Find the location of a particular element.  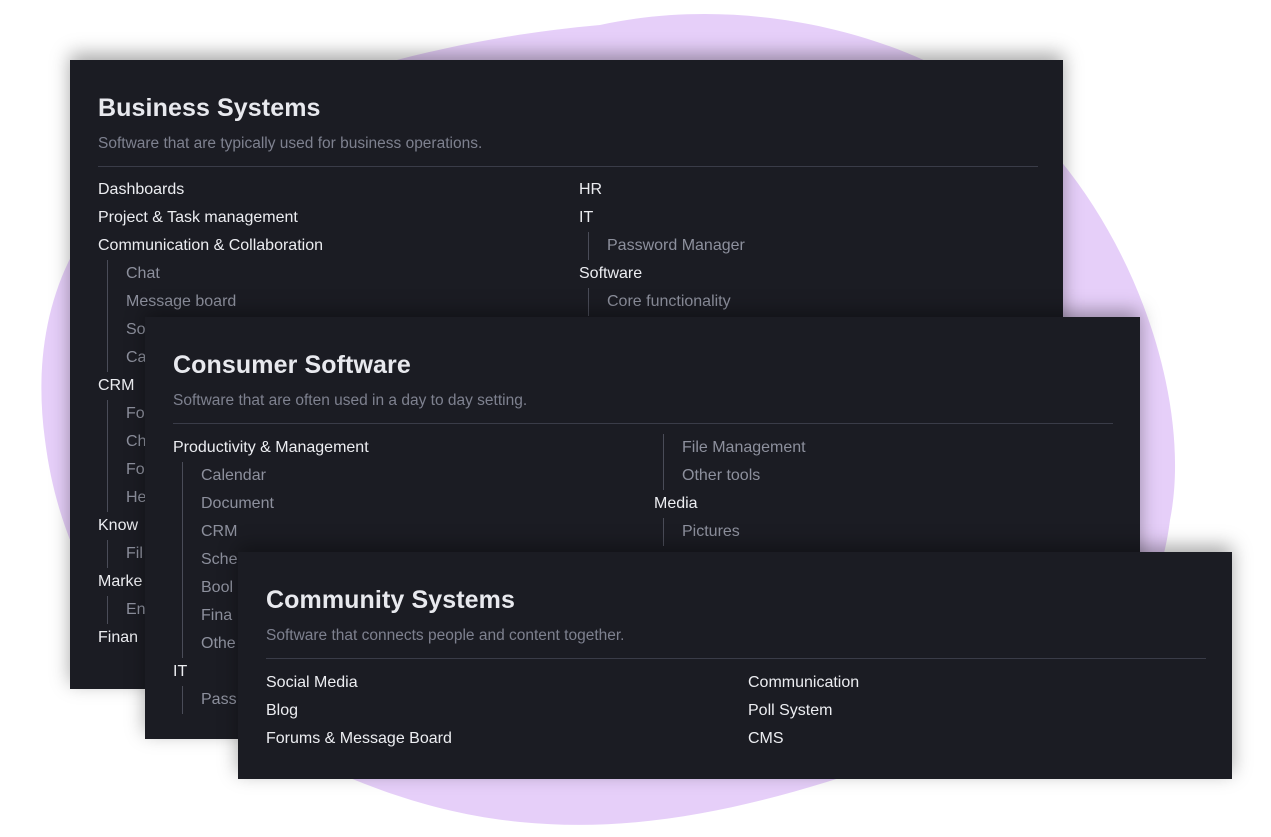

category-item: Productivity & Management is located at coordinates (271, 448).